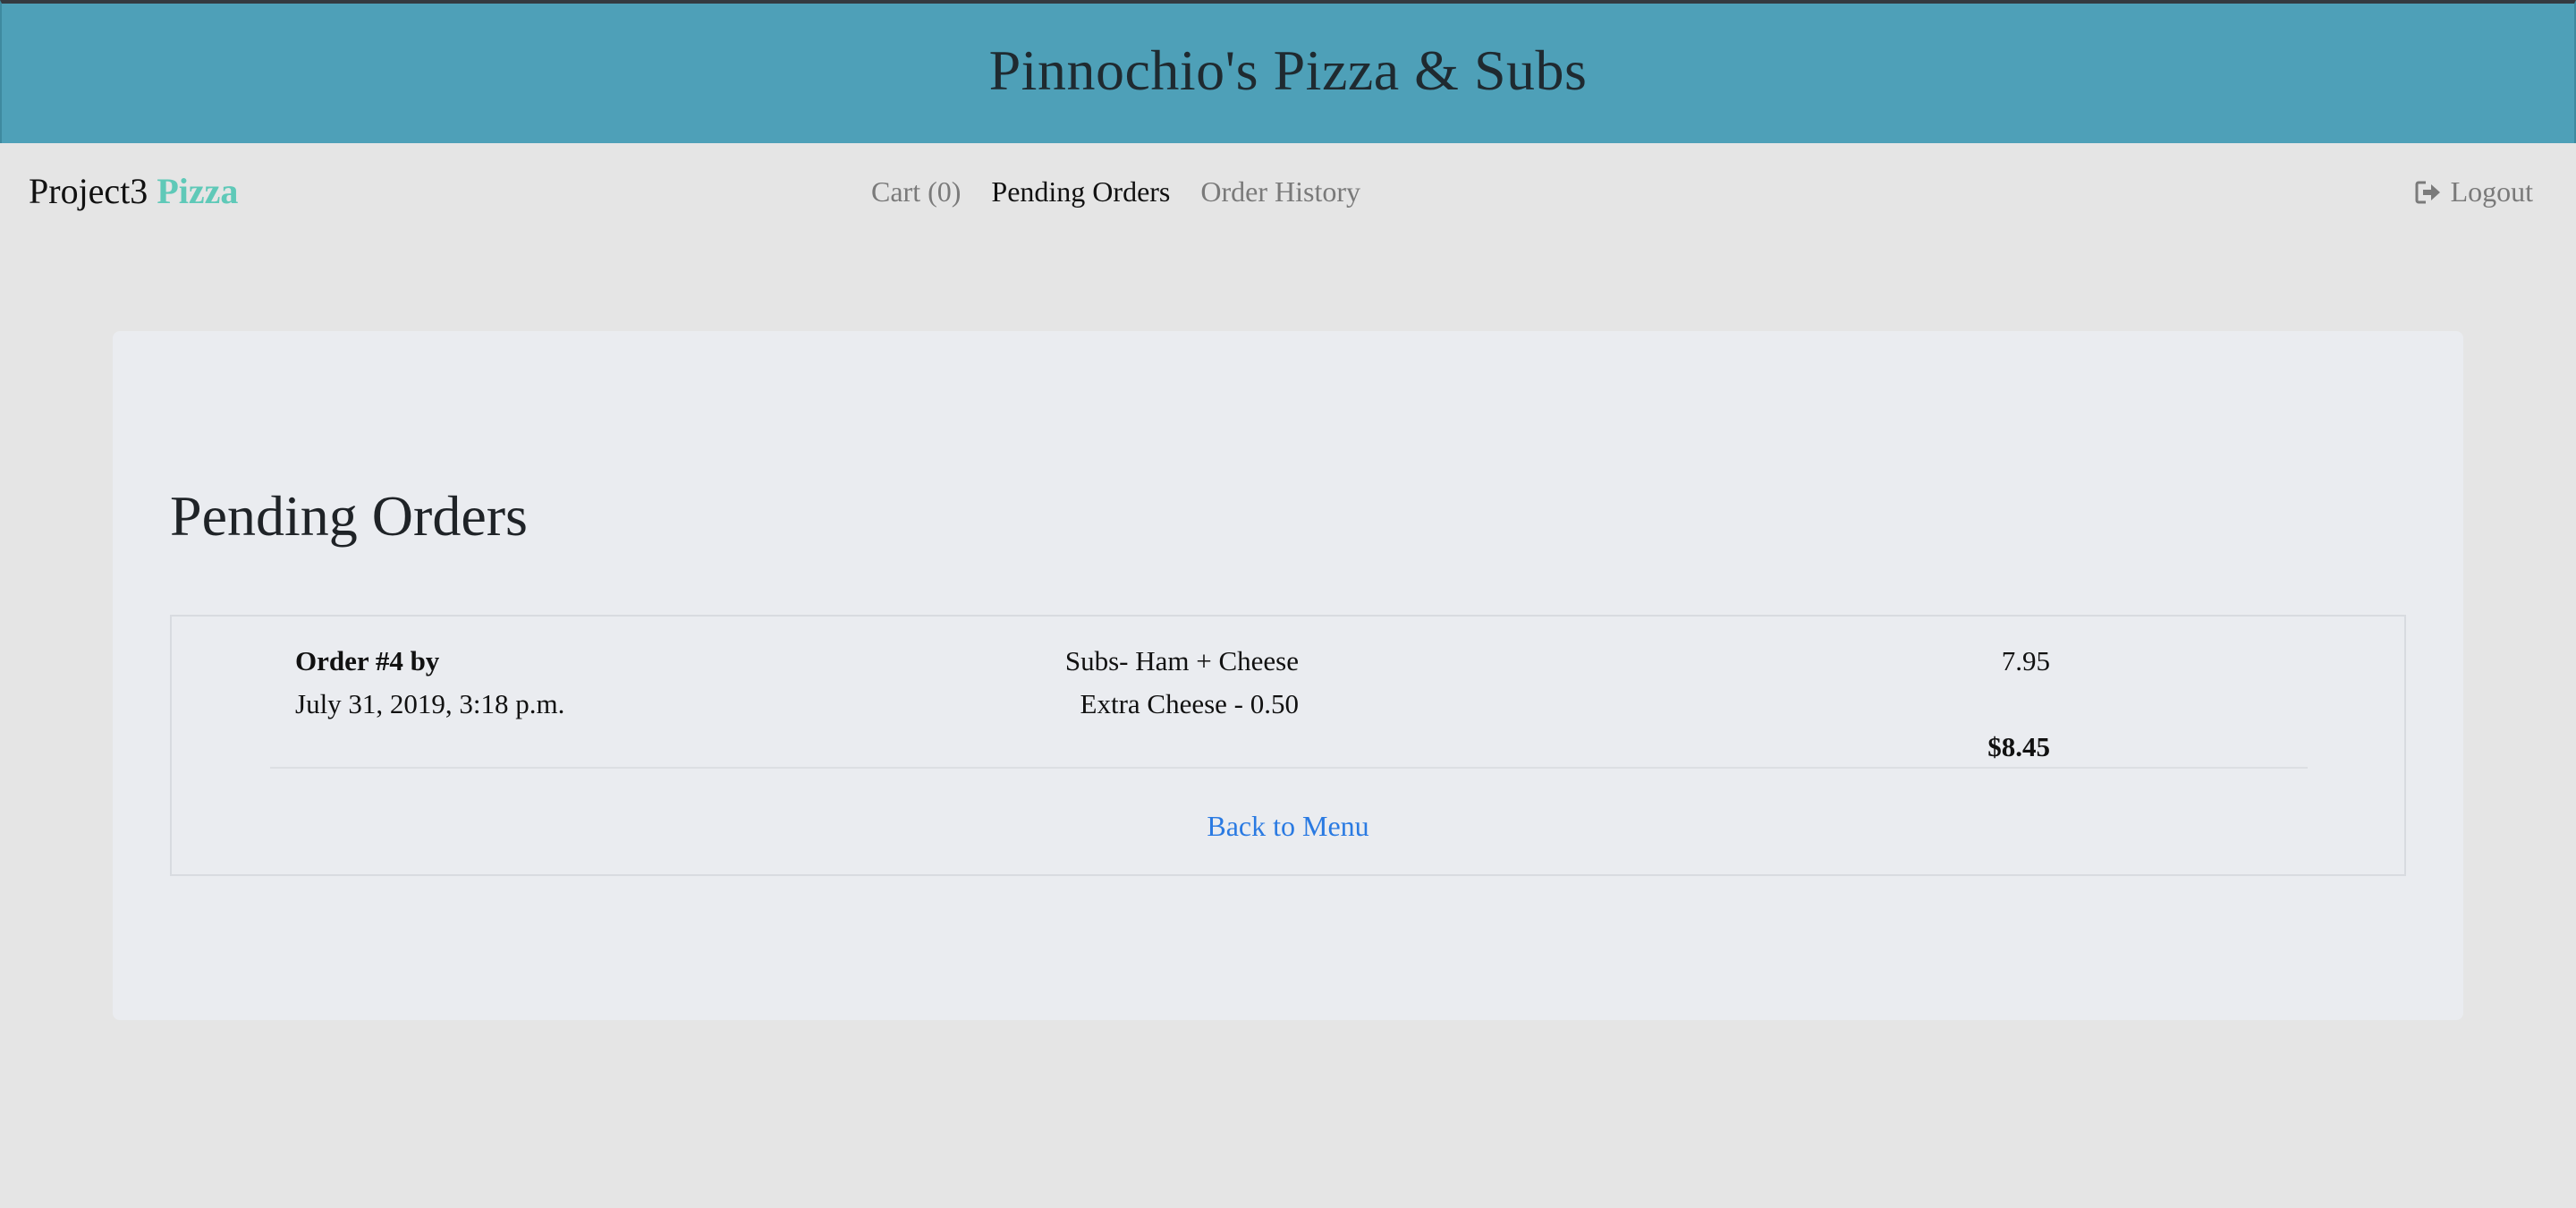  What do you see at coordinates (1181, 660) in the screenshot?
I see `order-item-name: Subs- Ham + Cheese` at bounding box center [1181, 660].